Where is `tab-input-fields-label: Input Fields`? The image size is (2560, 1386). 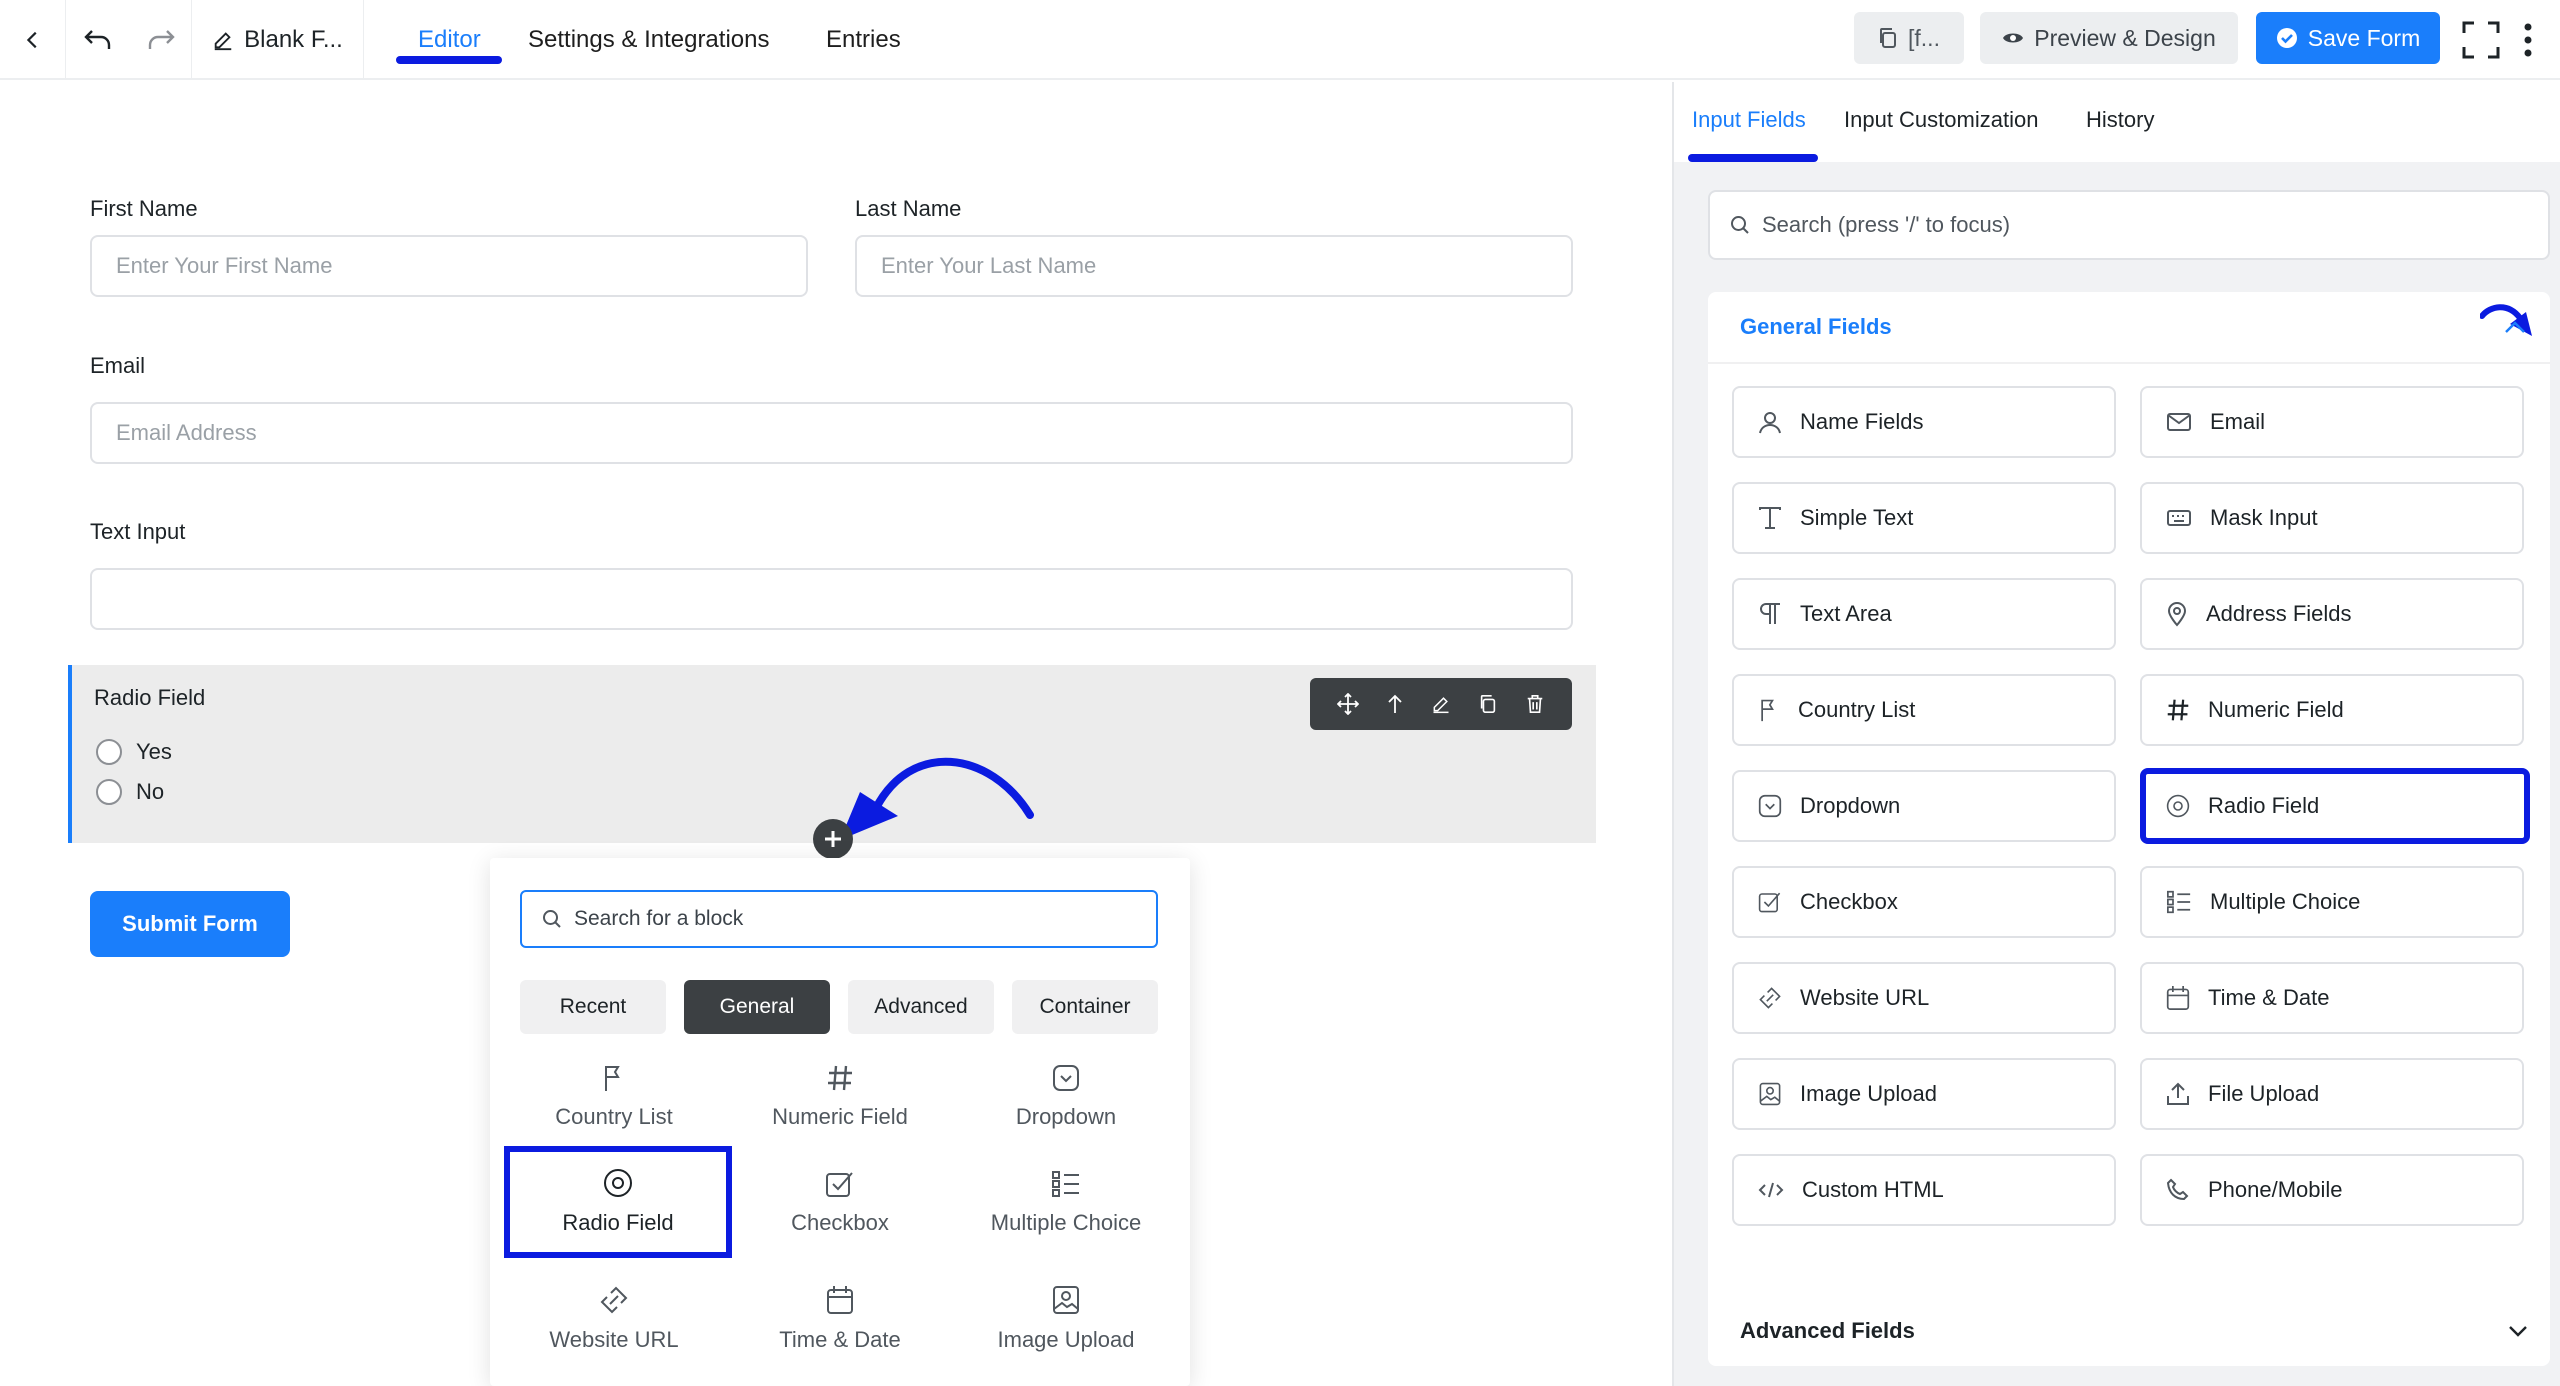 tab-input-fields-label: Input Fields is located at coordinates (1749, 119).